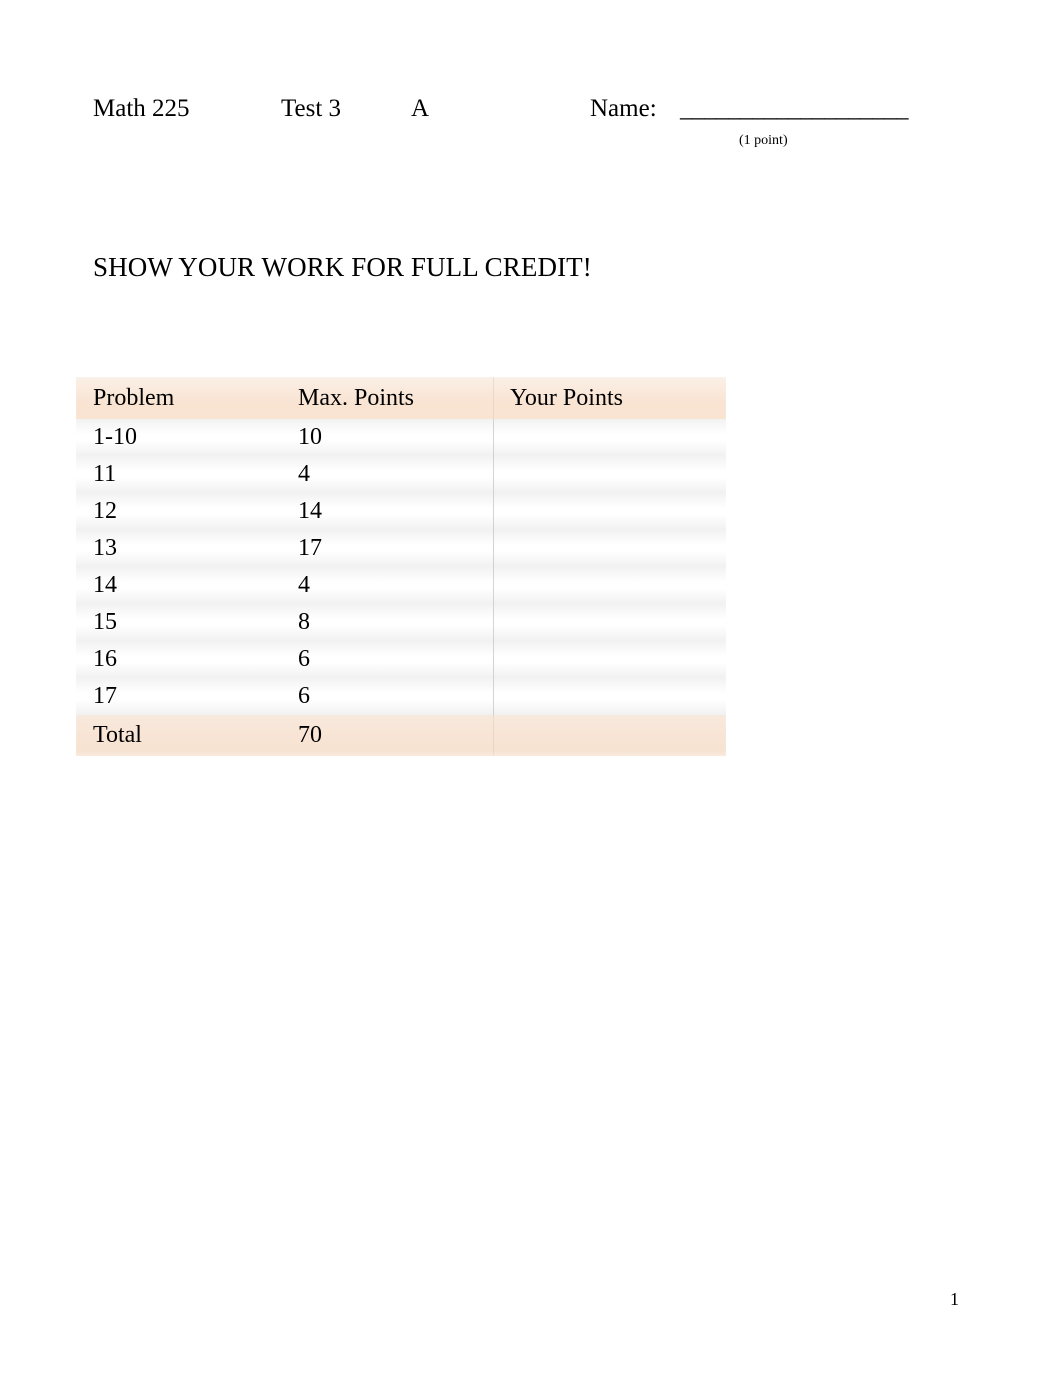 This screenshot has width=1062, height=1377. I want to click on table-row: 14 4, so click(401, 585).